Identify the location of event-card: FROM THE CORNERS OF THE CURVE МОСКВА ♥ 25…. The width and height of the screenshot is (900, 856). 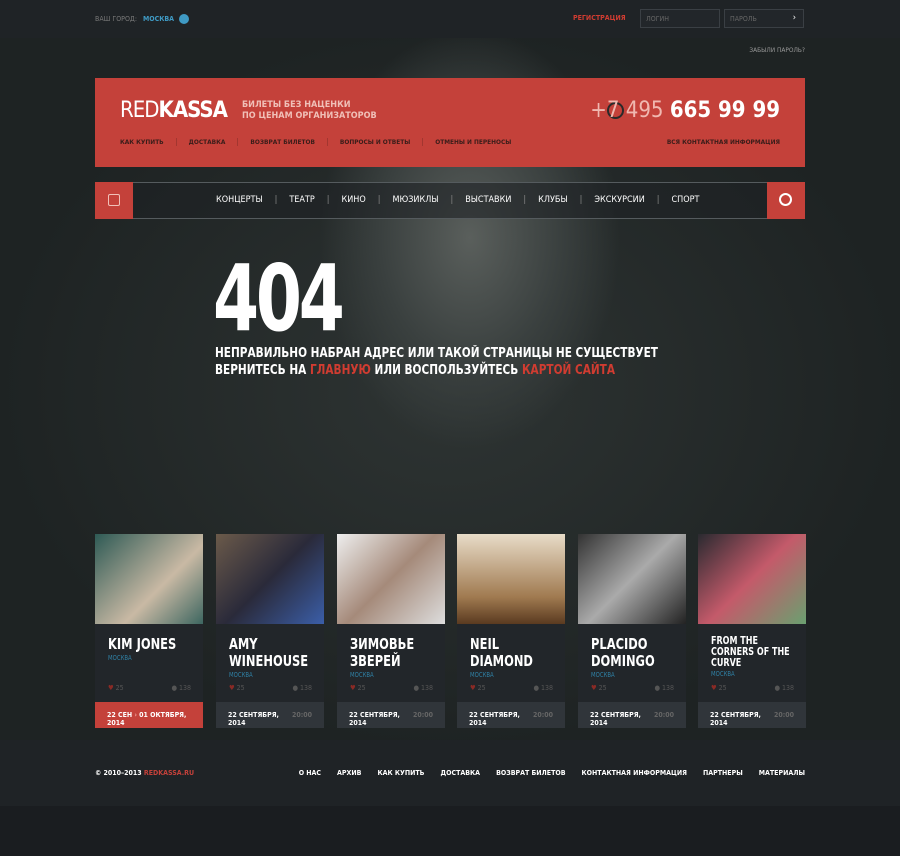
(752, 631).